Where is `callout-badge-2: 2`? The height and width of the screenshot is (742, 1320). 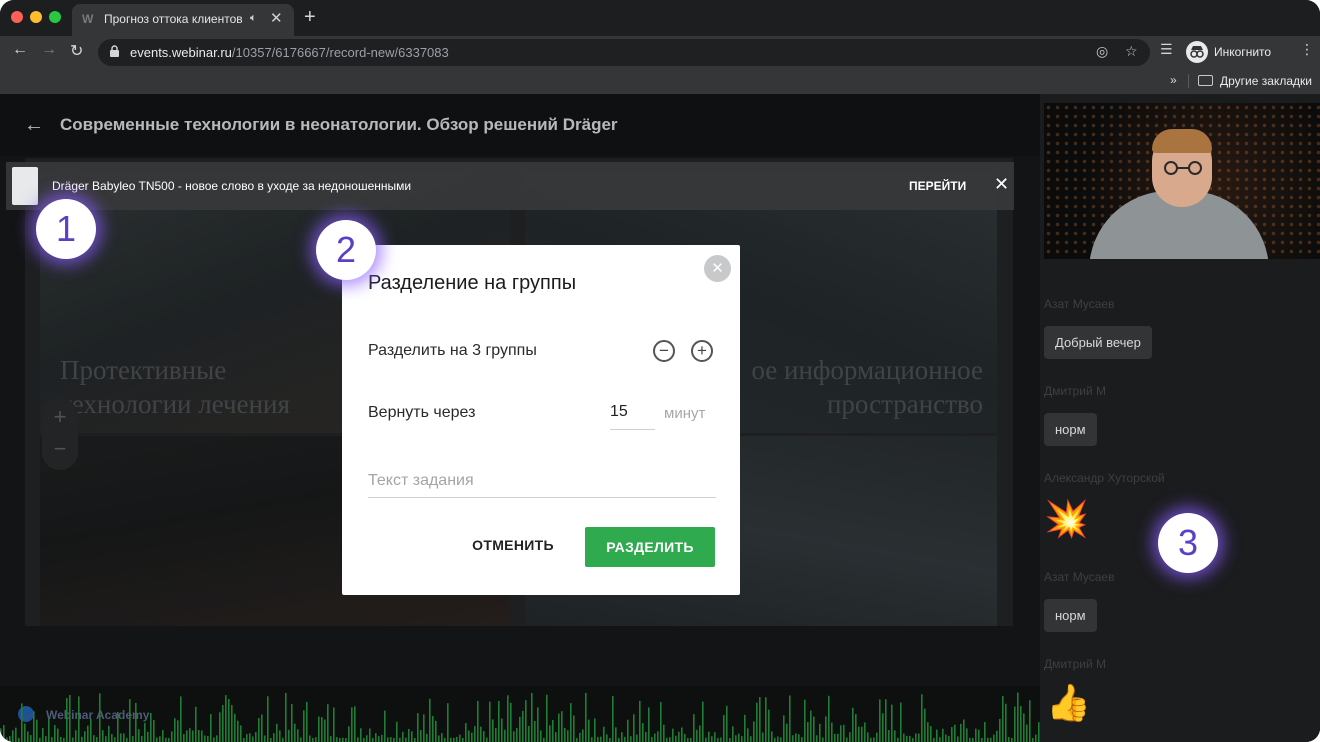 callout-badge-2: 2 is located at coordinates (346, 250).